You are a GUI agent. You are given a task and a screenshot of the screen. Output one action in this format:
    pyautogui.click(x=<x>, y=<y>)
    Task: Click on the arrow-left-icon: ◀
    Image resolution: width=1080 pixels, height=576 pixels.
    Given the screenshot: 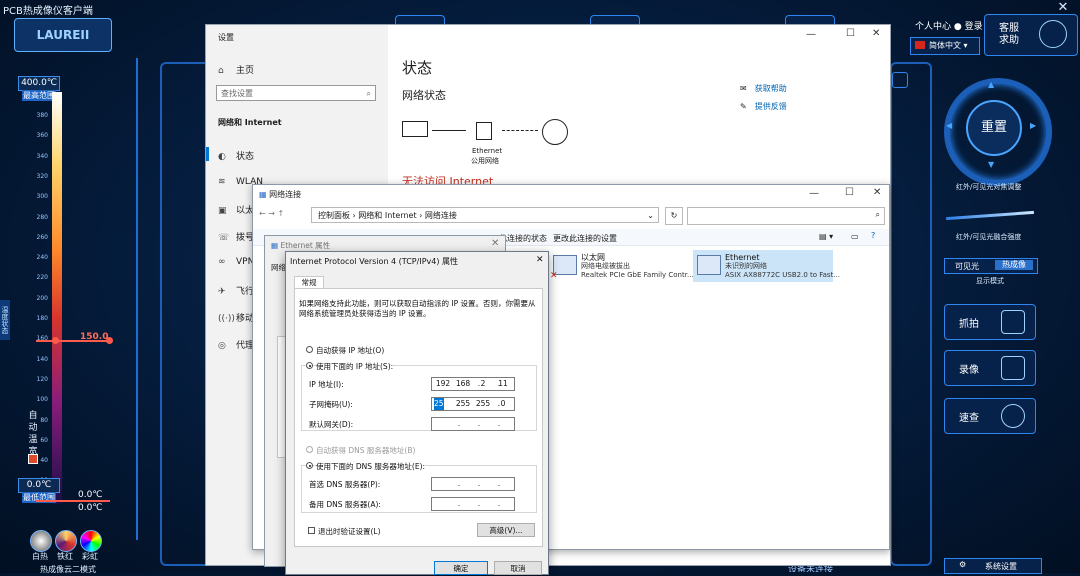 What is the action you would take?
    pyautogui.click(x=949, y=125)
    